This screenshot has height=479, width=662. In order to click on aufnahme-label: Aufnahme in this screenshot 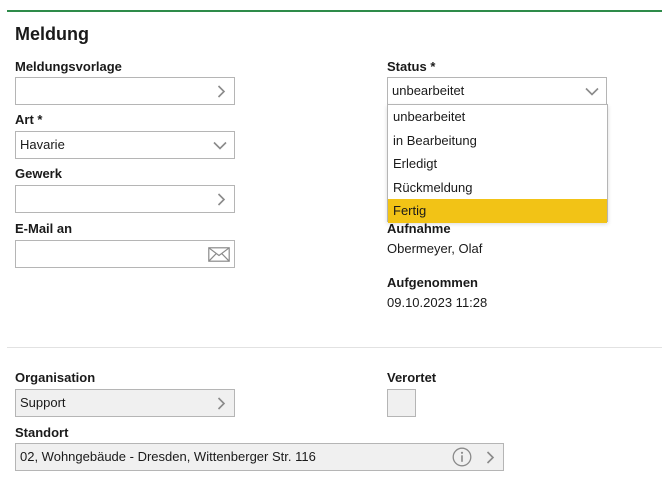, I will do `click(419, 228)`.